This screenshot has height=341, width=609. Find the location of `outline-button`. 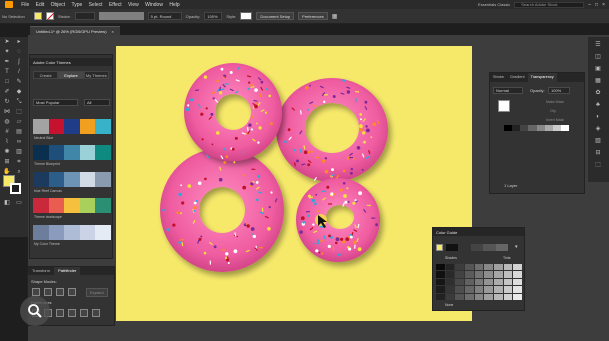

outline-button is located at coordinates (84, 313).